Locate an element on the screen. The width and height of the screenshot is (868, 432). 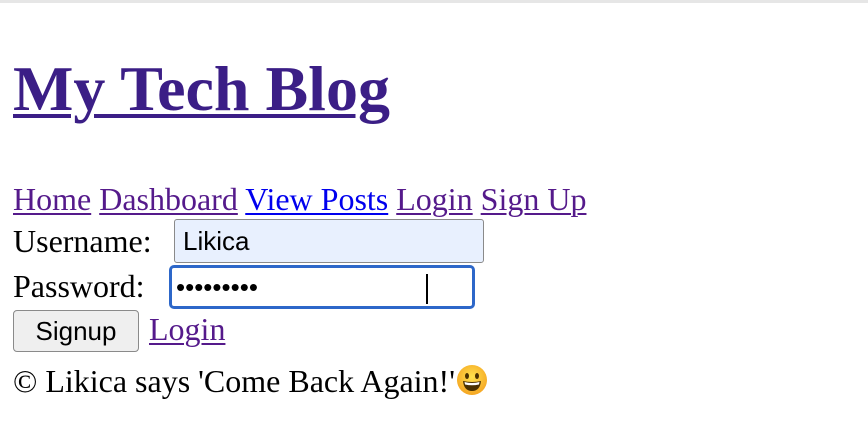
grinning-face-icon is located at coordinates (472, 380).